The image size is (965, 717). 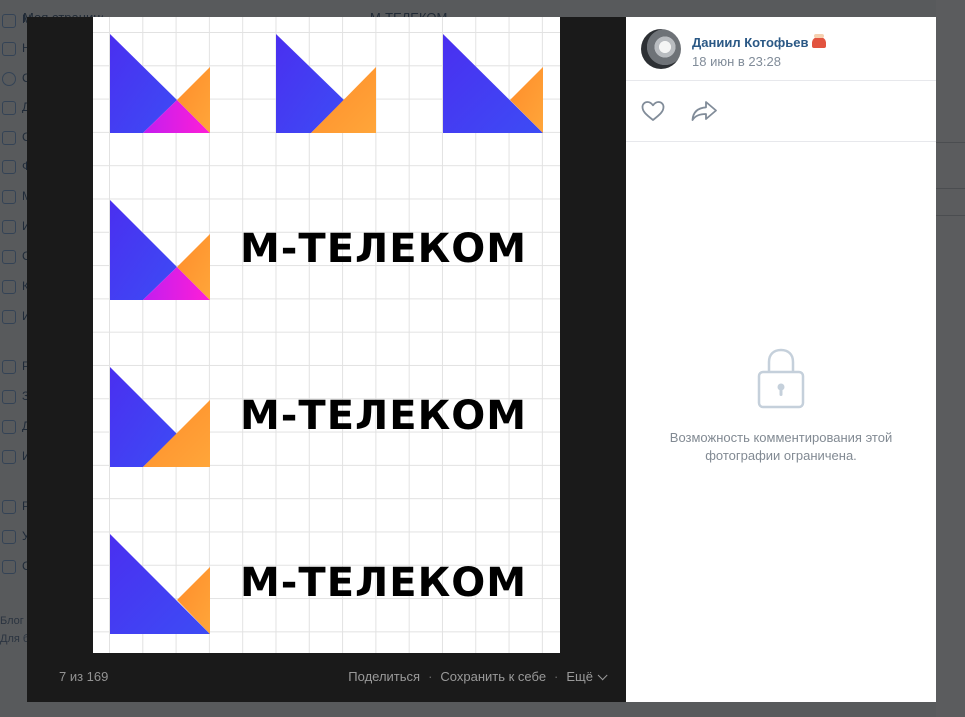 What do you see at coordinates (781, 111) in the screenshot?
I see `reactions-bar` at bounding box center [781, 111].